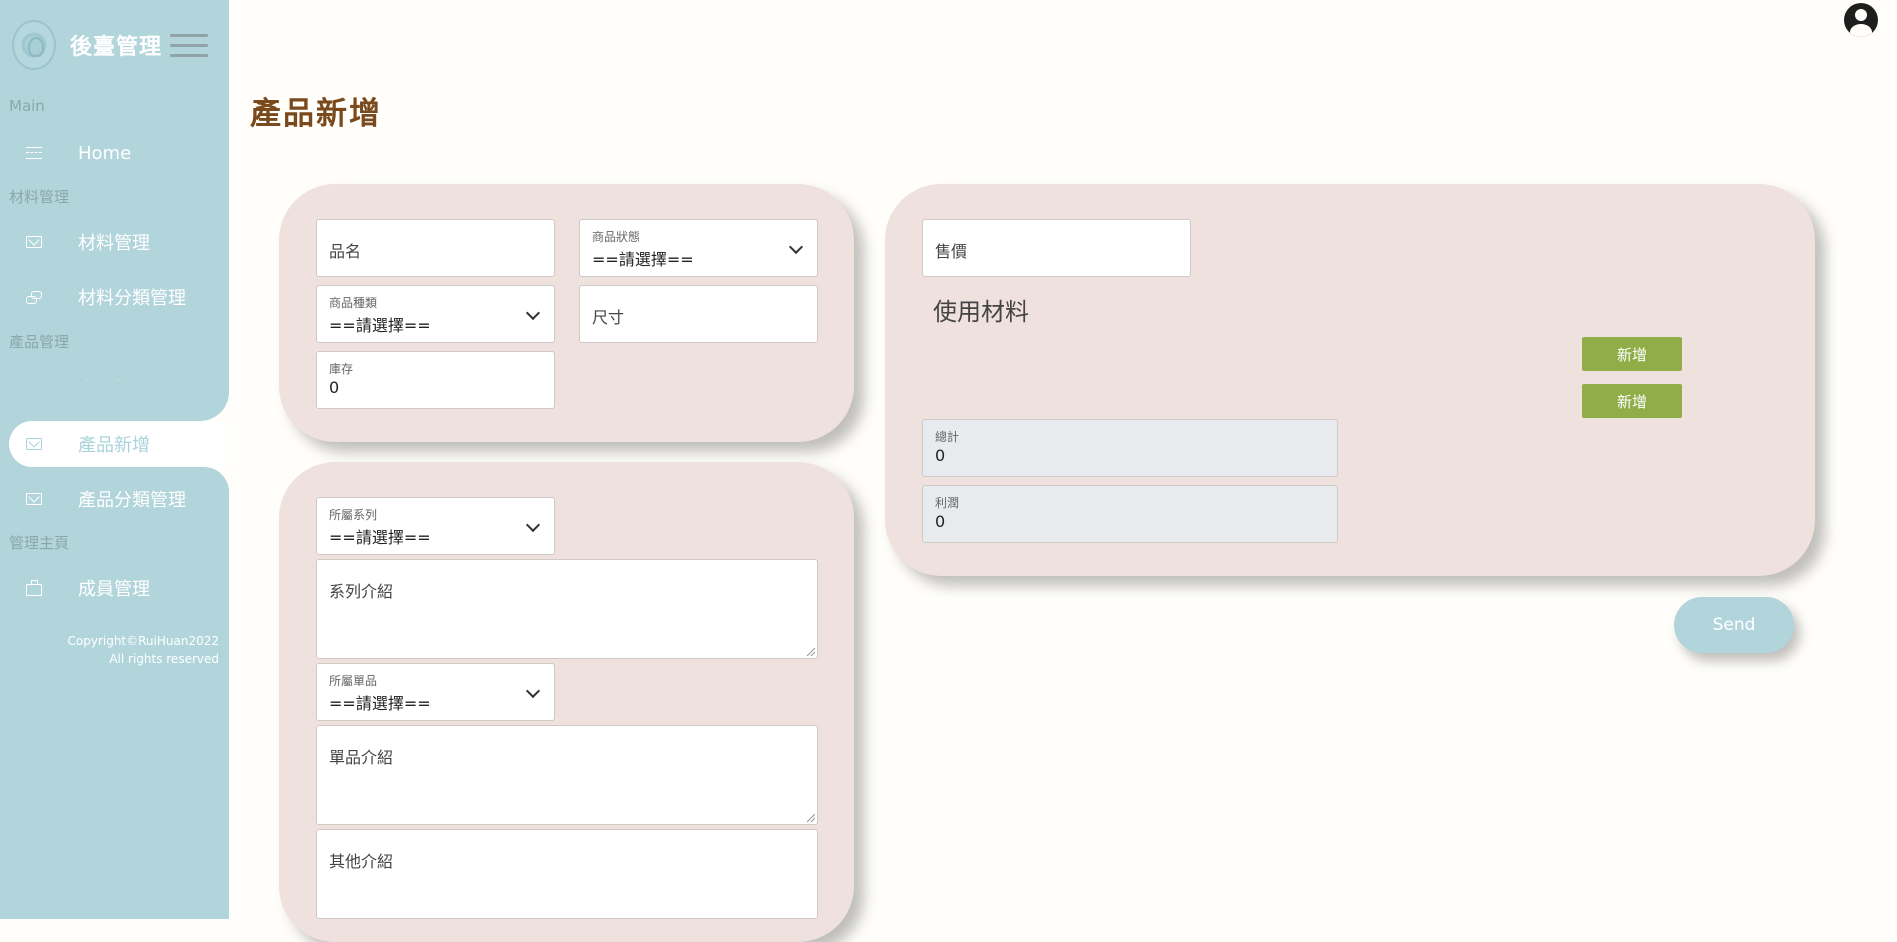  I want to click on hamburger-menu-icon, so click(189, 47).